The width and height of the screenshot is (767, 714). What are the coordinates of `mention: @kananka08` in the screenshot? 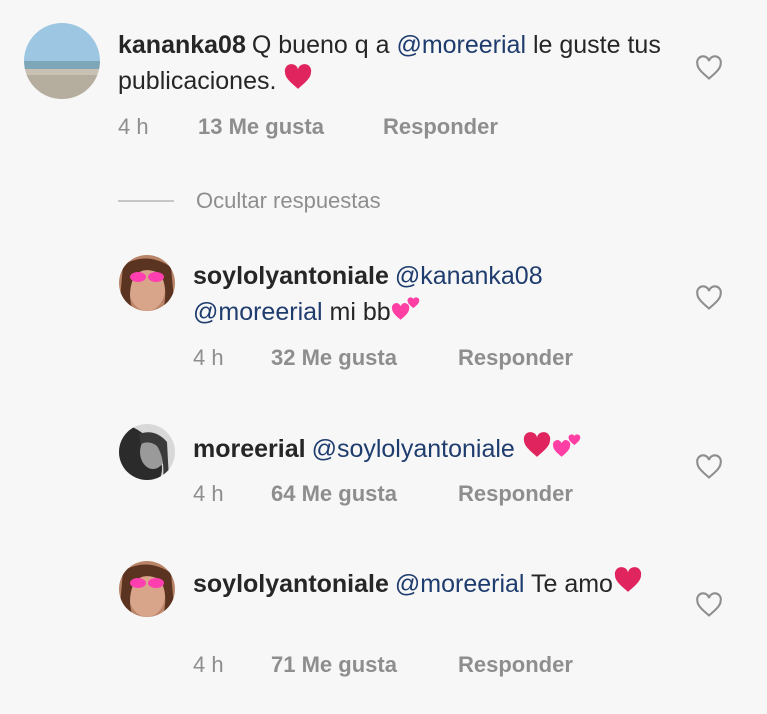 It's located at (469, 276).